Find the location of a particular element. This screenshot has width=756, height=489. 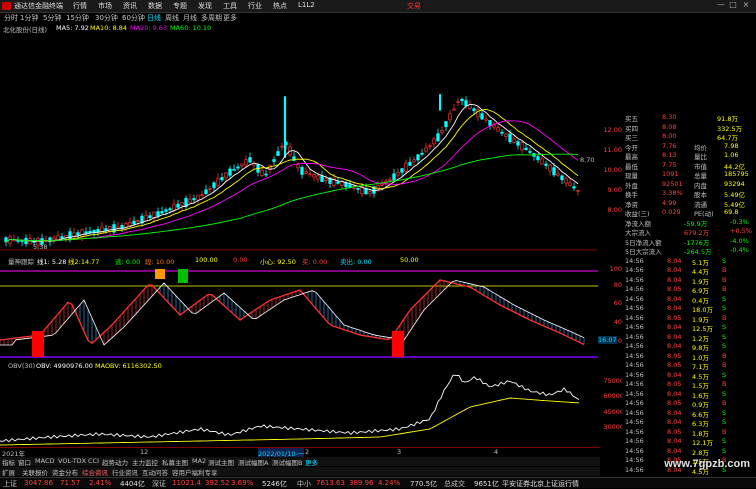

period-15min: 15分钟 is located at coordinates (77, 18).